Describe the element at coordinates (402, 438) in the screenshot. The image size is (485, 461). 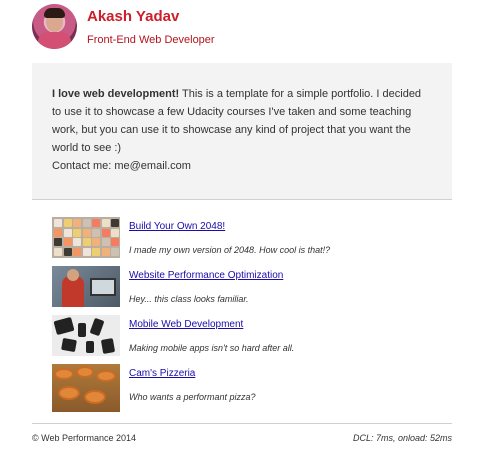
I see `footer-timing: DCL: 7ms, onload: 52ms` at that location.